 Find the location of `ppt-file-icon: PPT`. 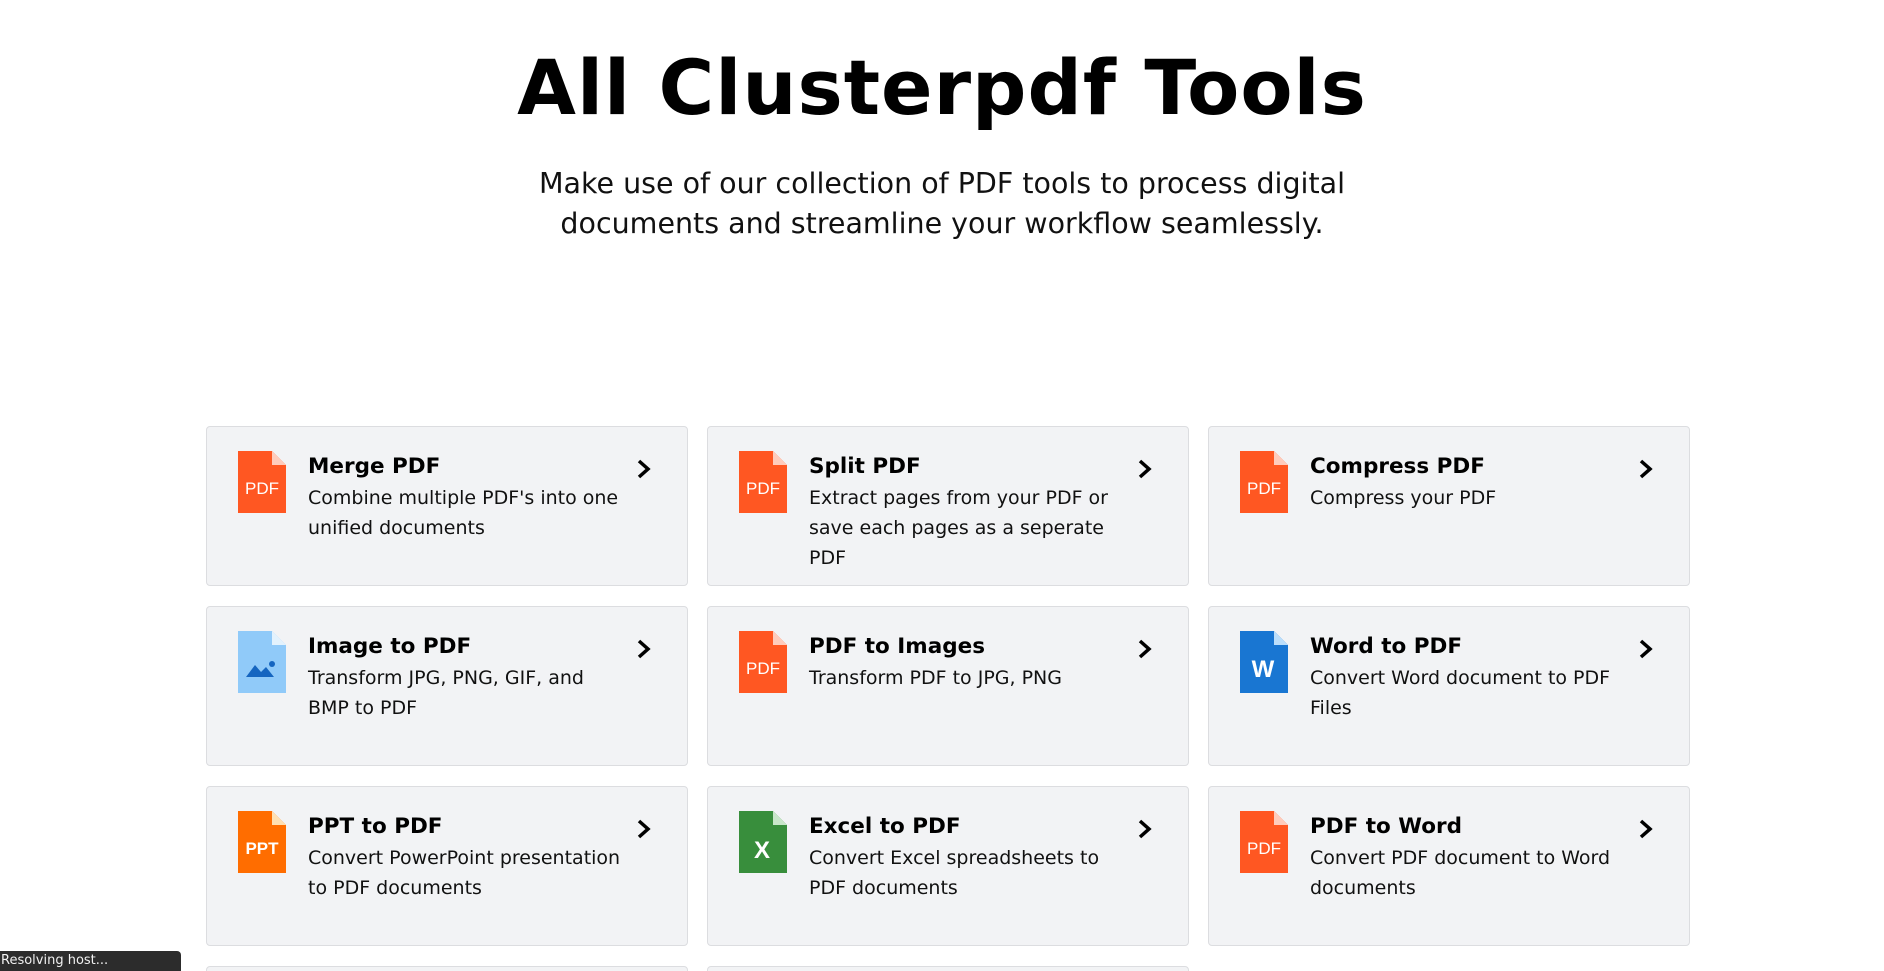

ppt-file-icon: PPT is located at coordinates (262, 842).